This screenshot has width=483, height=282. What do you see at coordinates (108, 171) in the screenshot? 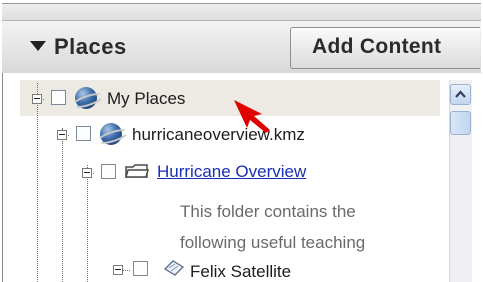
I see `folder-checkbox` at bounding box center [108, 171].